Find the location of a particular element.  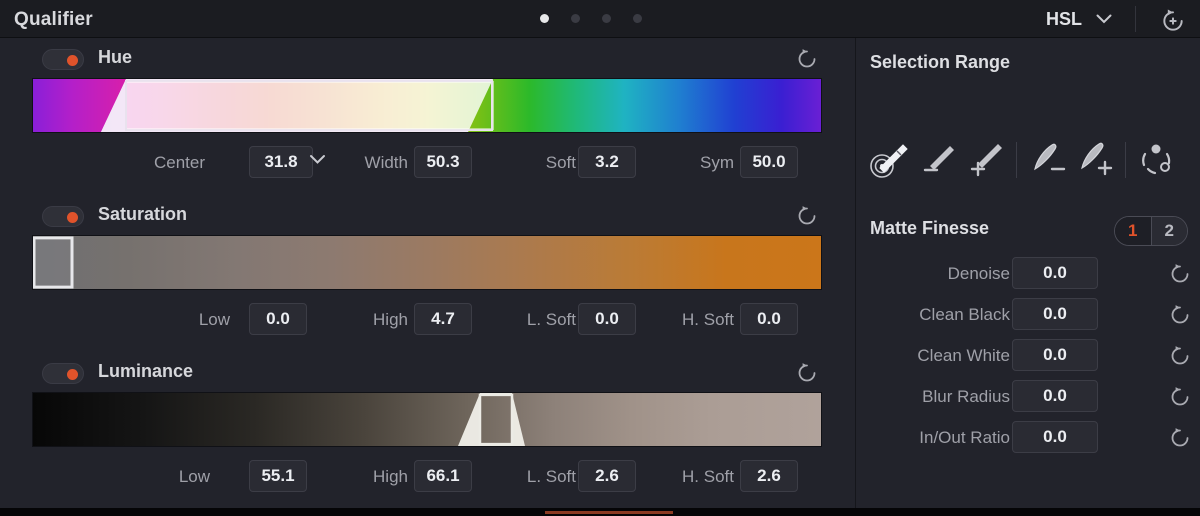

luminance-toggle is located at coordinates (63, 373).